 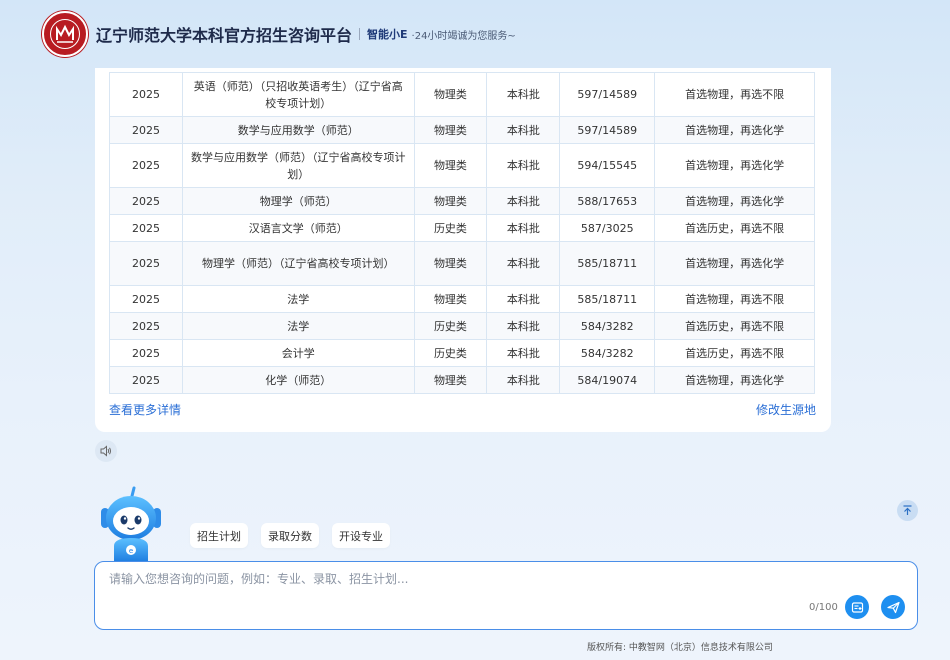 What do you see at coordinates (607, 201) in the screenshot?
I see `score-rank-cell: 588/17653` at bounding box center [607, 201].